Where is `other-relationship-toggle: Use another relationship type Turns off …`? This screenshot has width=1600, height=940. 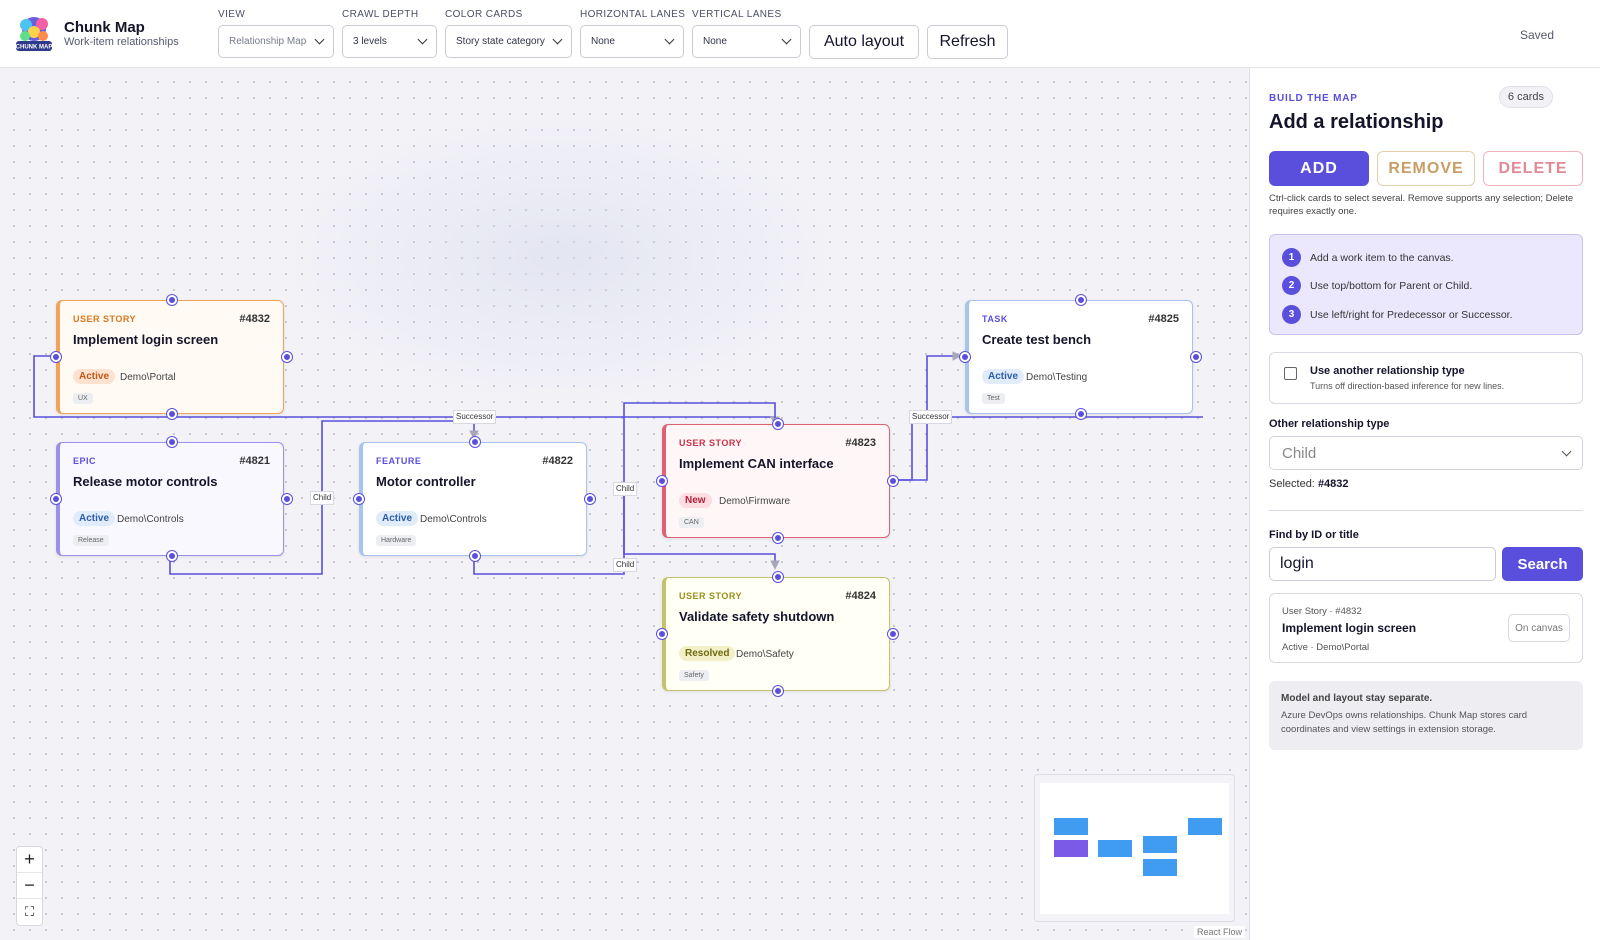
other-relationship-toggle: Use another relationship type Turns off … is located at coordinates (1426, 378).